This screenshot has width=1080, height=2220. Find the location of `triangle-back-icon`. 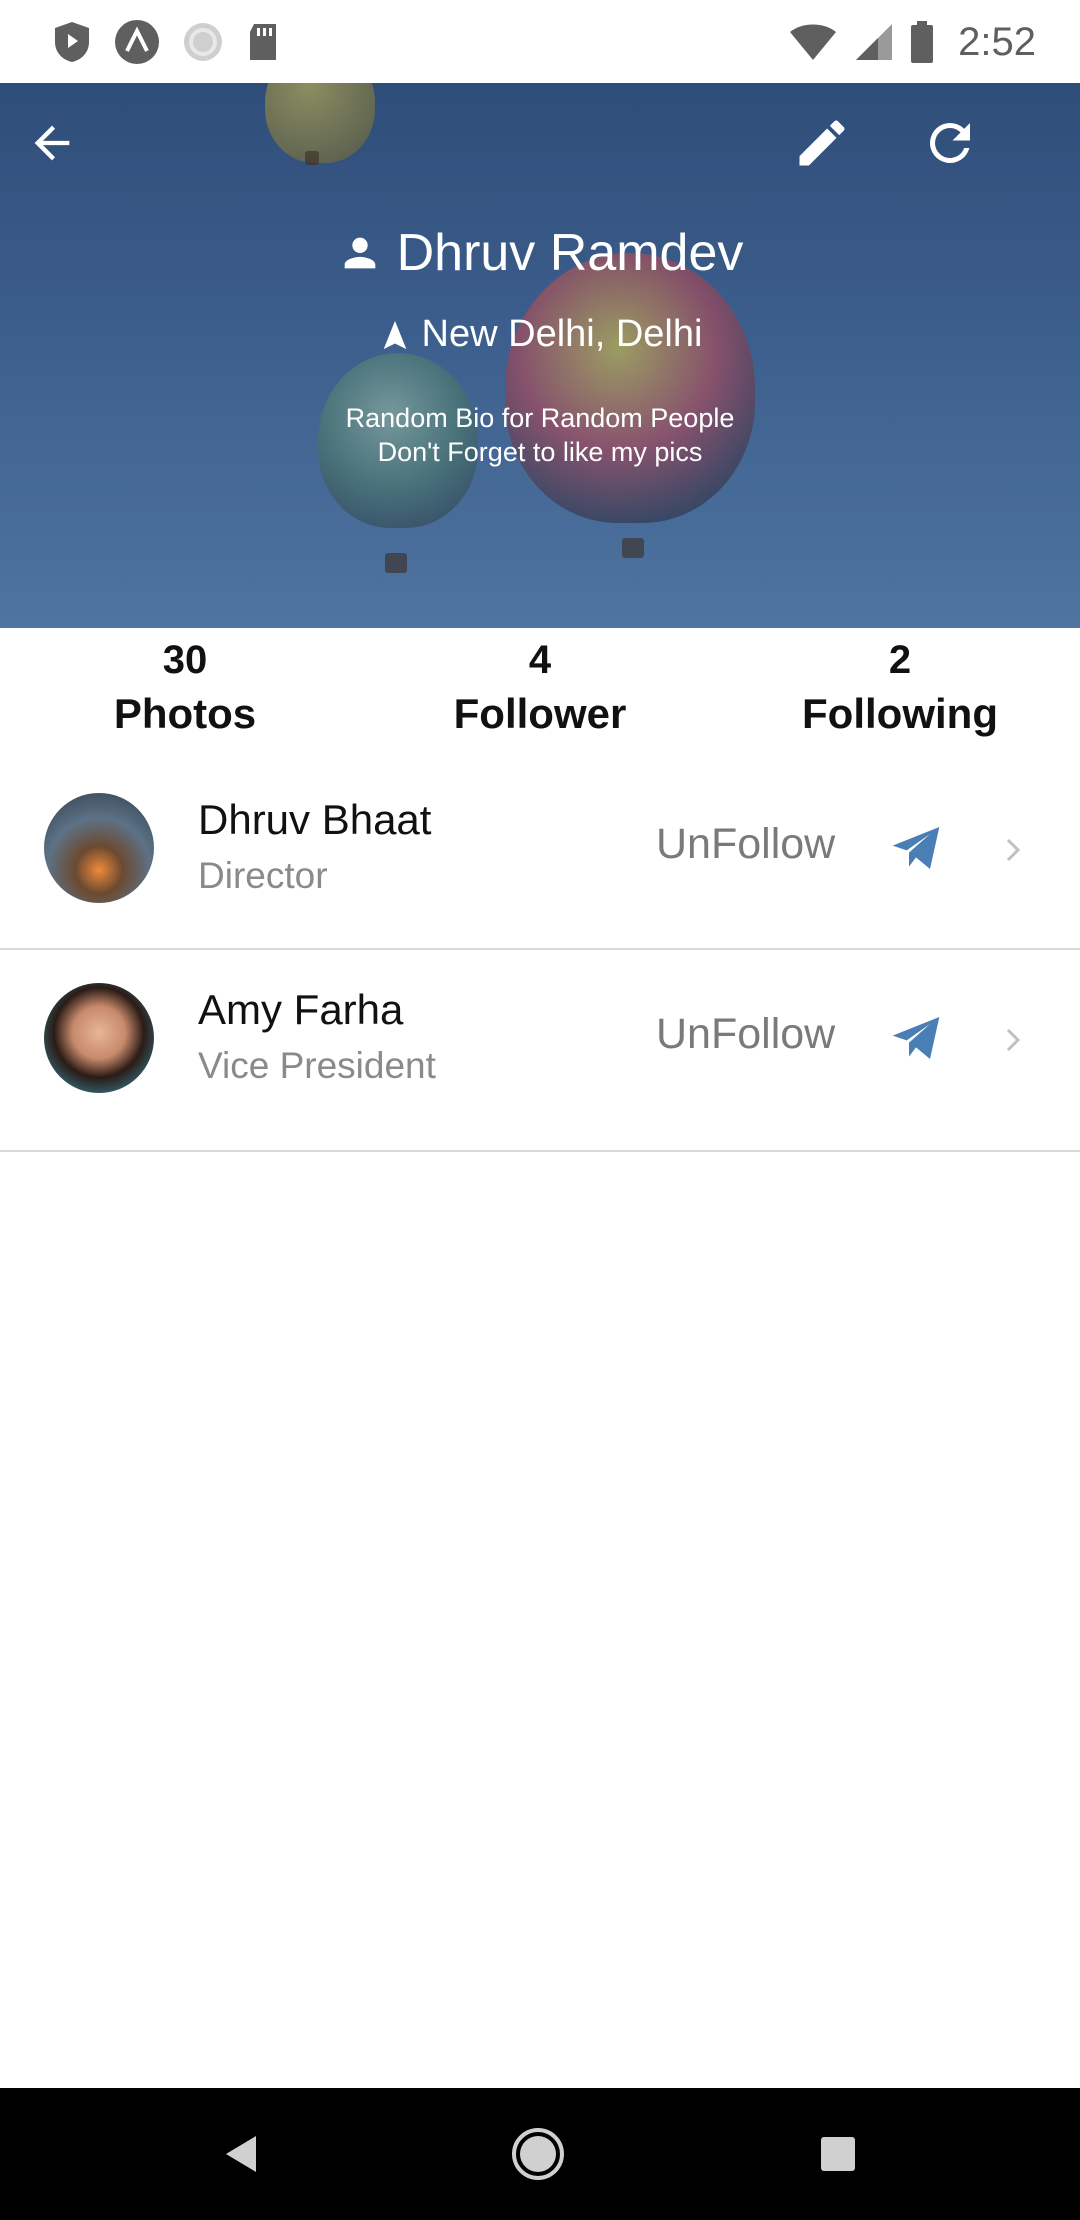

triangle-back-icon is located at coordinates (241, 2154).